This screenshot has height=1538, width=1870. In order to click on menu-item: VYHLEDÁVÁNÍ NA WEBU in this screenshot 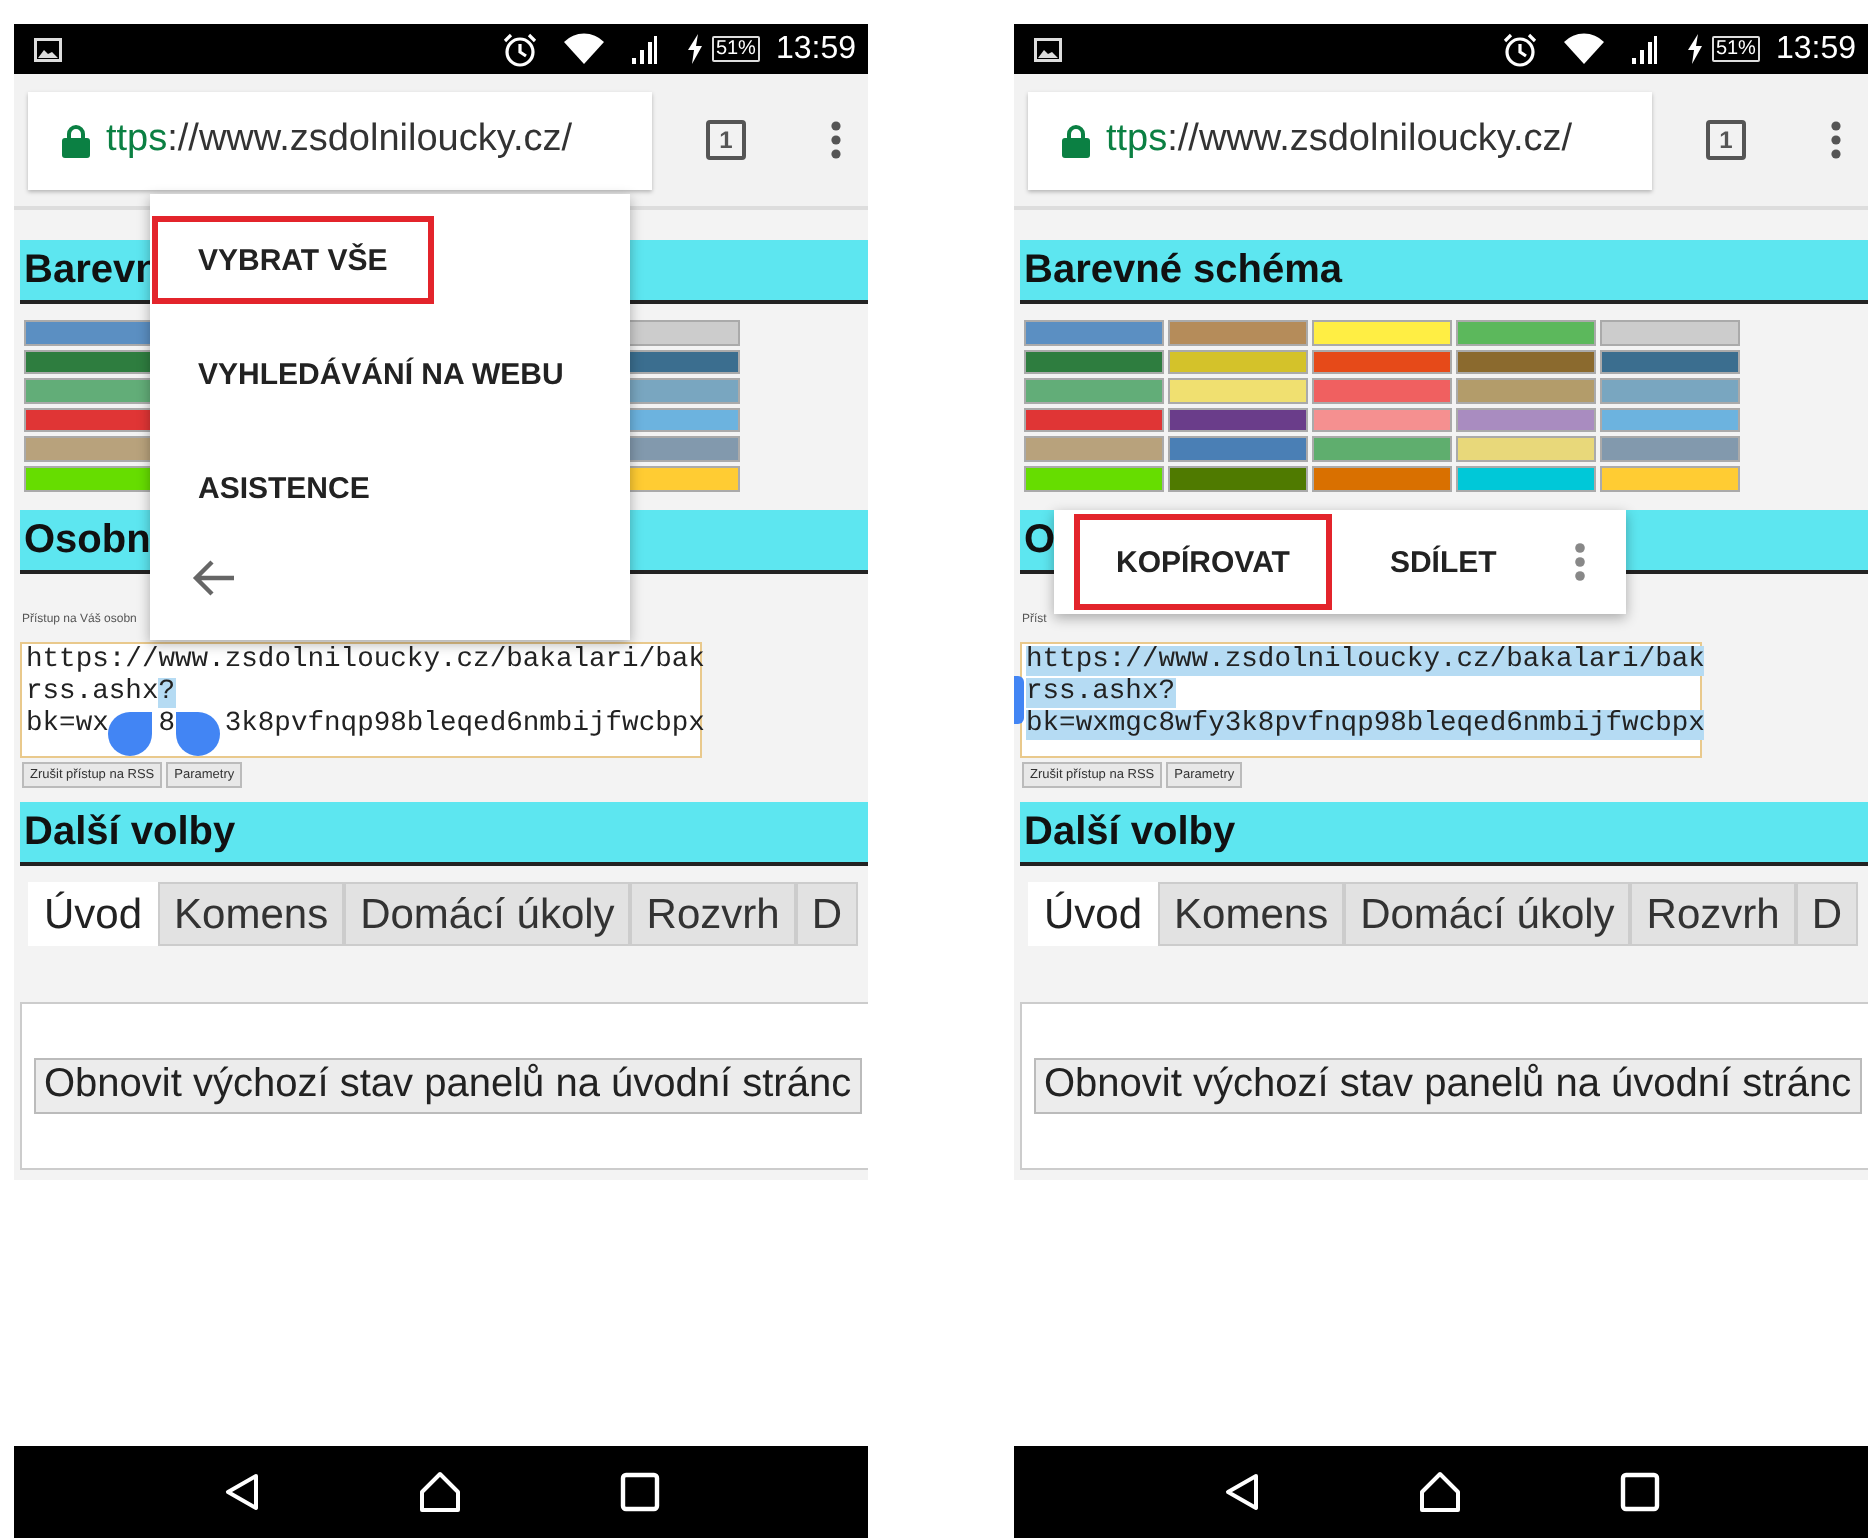, I will do `click(381, 374)`.